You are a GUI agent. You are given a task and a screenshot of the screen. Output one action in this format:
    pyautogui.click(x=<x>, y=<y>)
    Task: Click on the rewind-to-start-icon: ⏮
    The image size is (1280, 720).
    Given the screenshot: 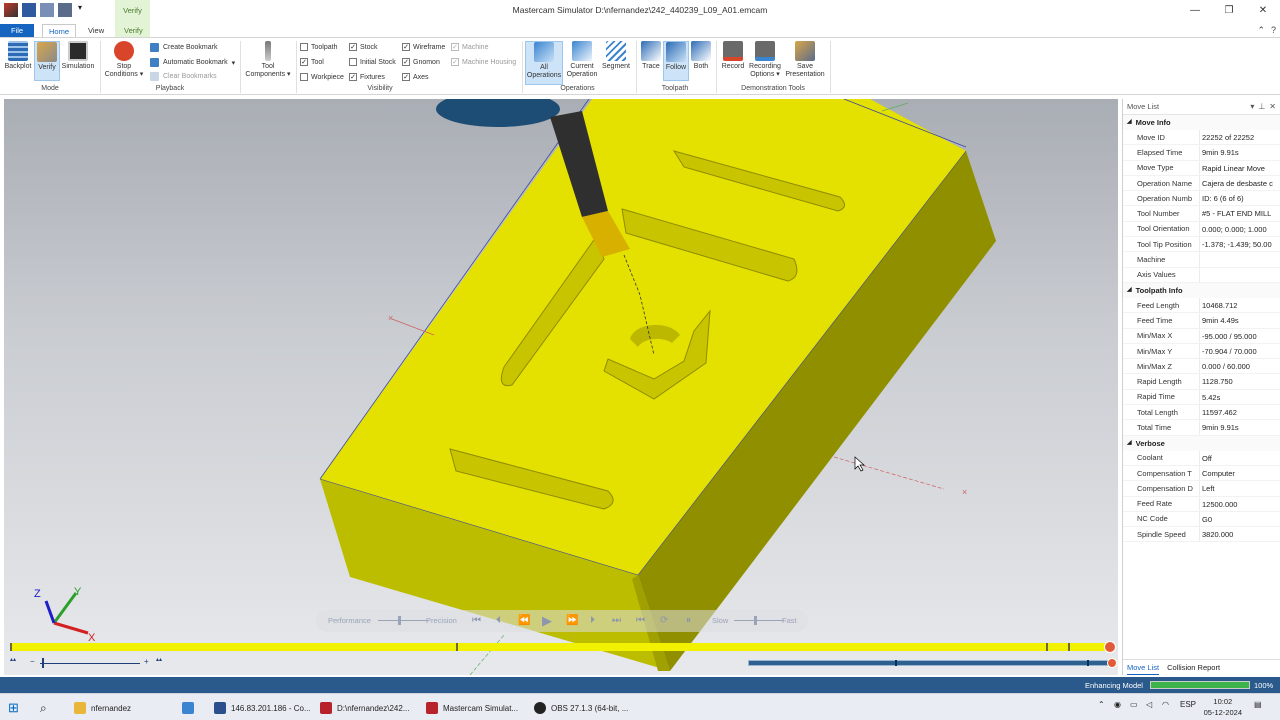 What is the action you would take?
    pyautogui.click(x=640, y=620)
    